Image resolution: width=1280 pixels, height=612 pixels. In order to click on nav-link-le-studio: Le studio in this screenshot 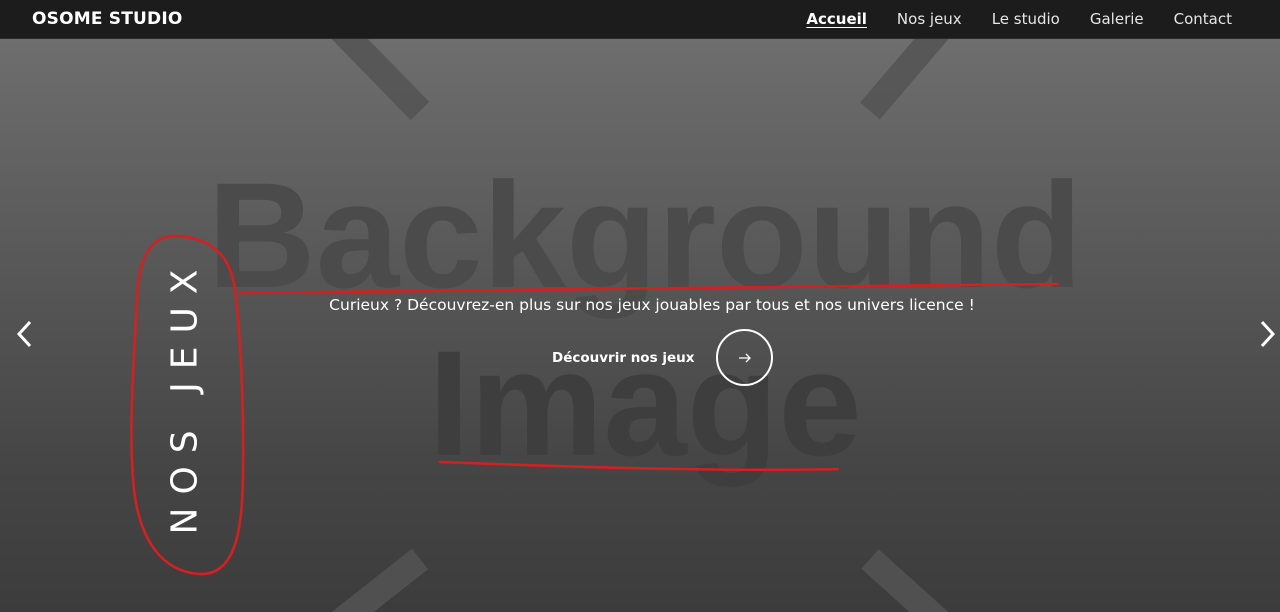, I will do `click(1026, 19)`.